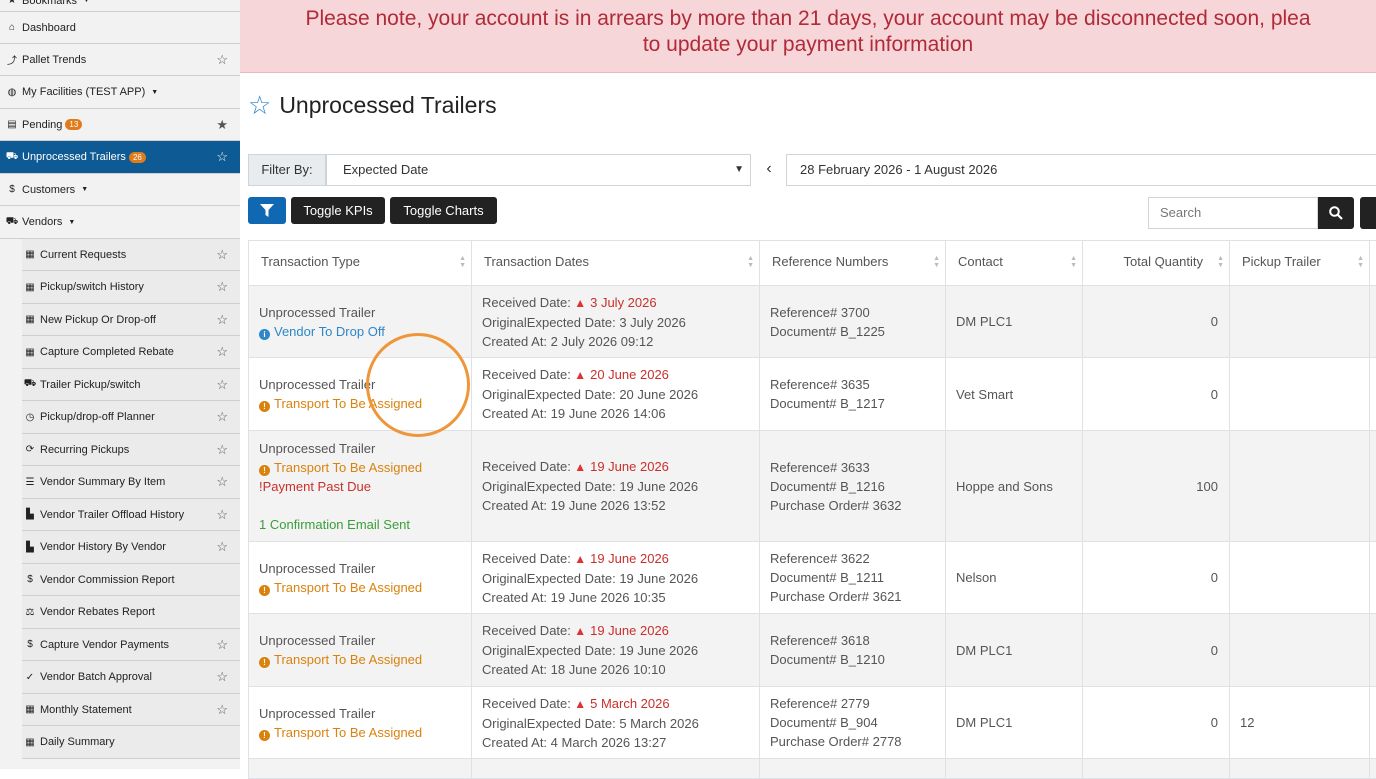 This screenshot has height=779, width=1376. Describe the element at coordinates (630, 703) in the screenshot. I see `received-value: 5 March 2026` at that location.